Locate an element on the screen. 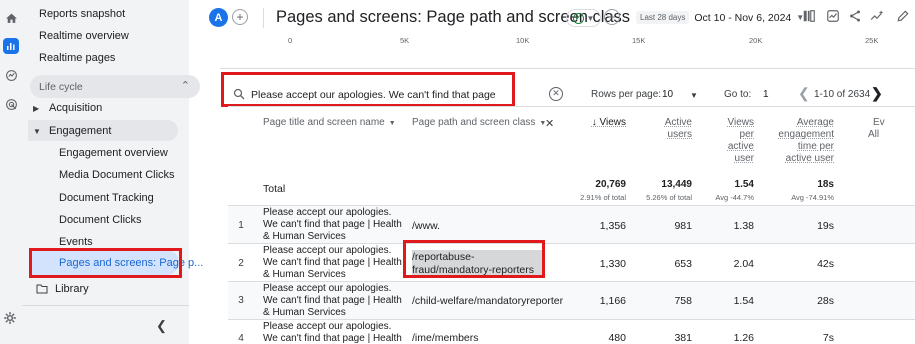 Image resolution: width=915 pixels, height=344 pixels. sidebar-item-realtime-overview: Realtime overview is located at coordinates (84, 36).